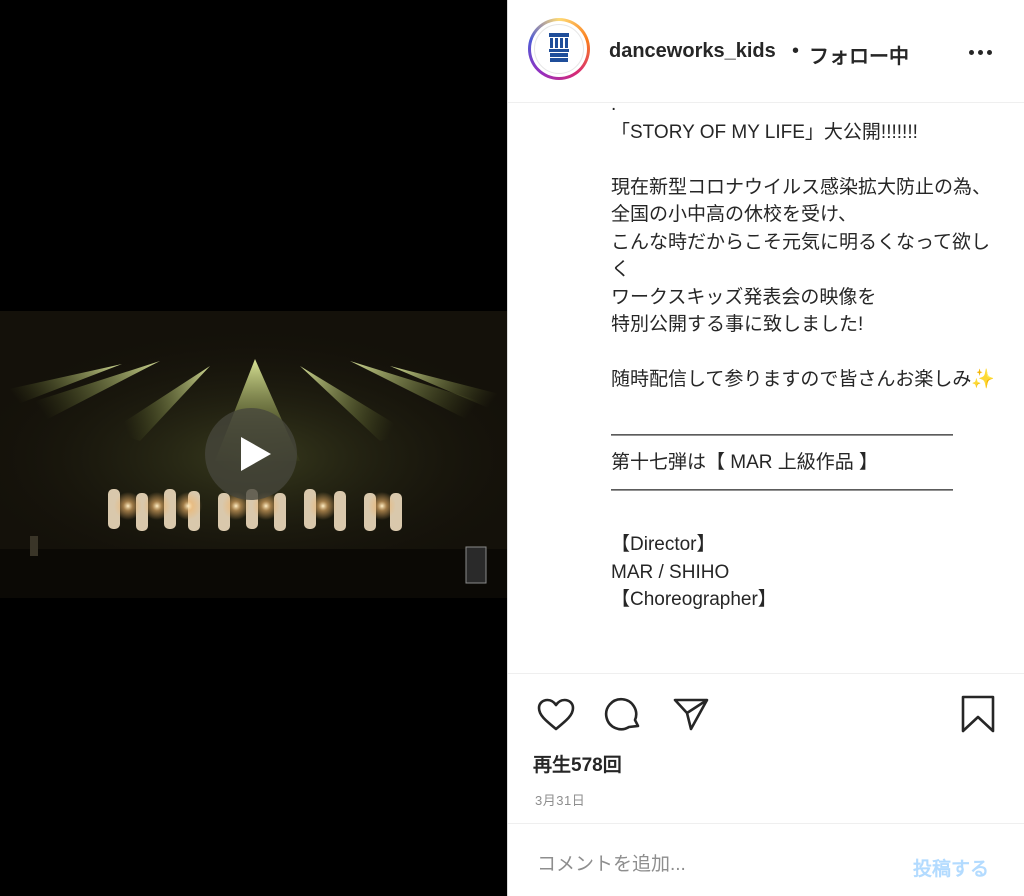 This screenshot has height=896, width=1024. I want to click on story-ring, so click(559, 49).